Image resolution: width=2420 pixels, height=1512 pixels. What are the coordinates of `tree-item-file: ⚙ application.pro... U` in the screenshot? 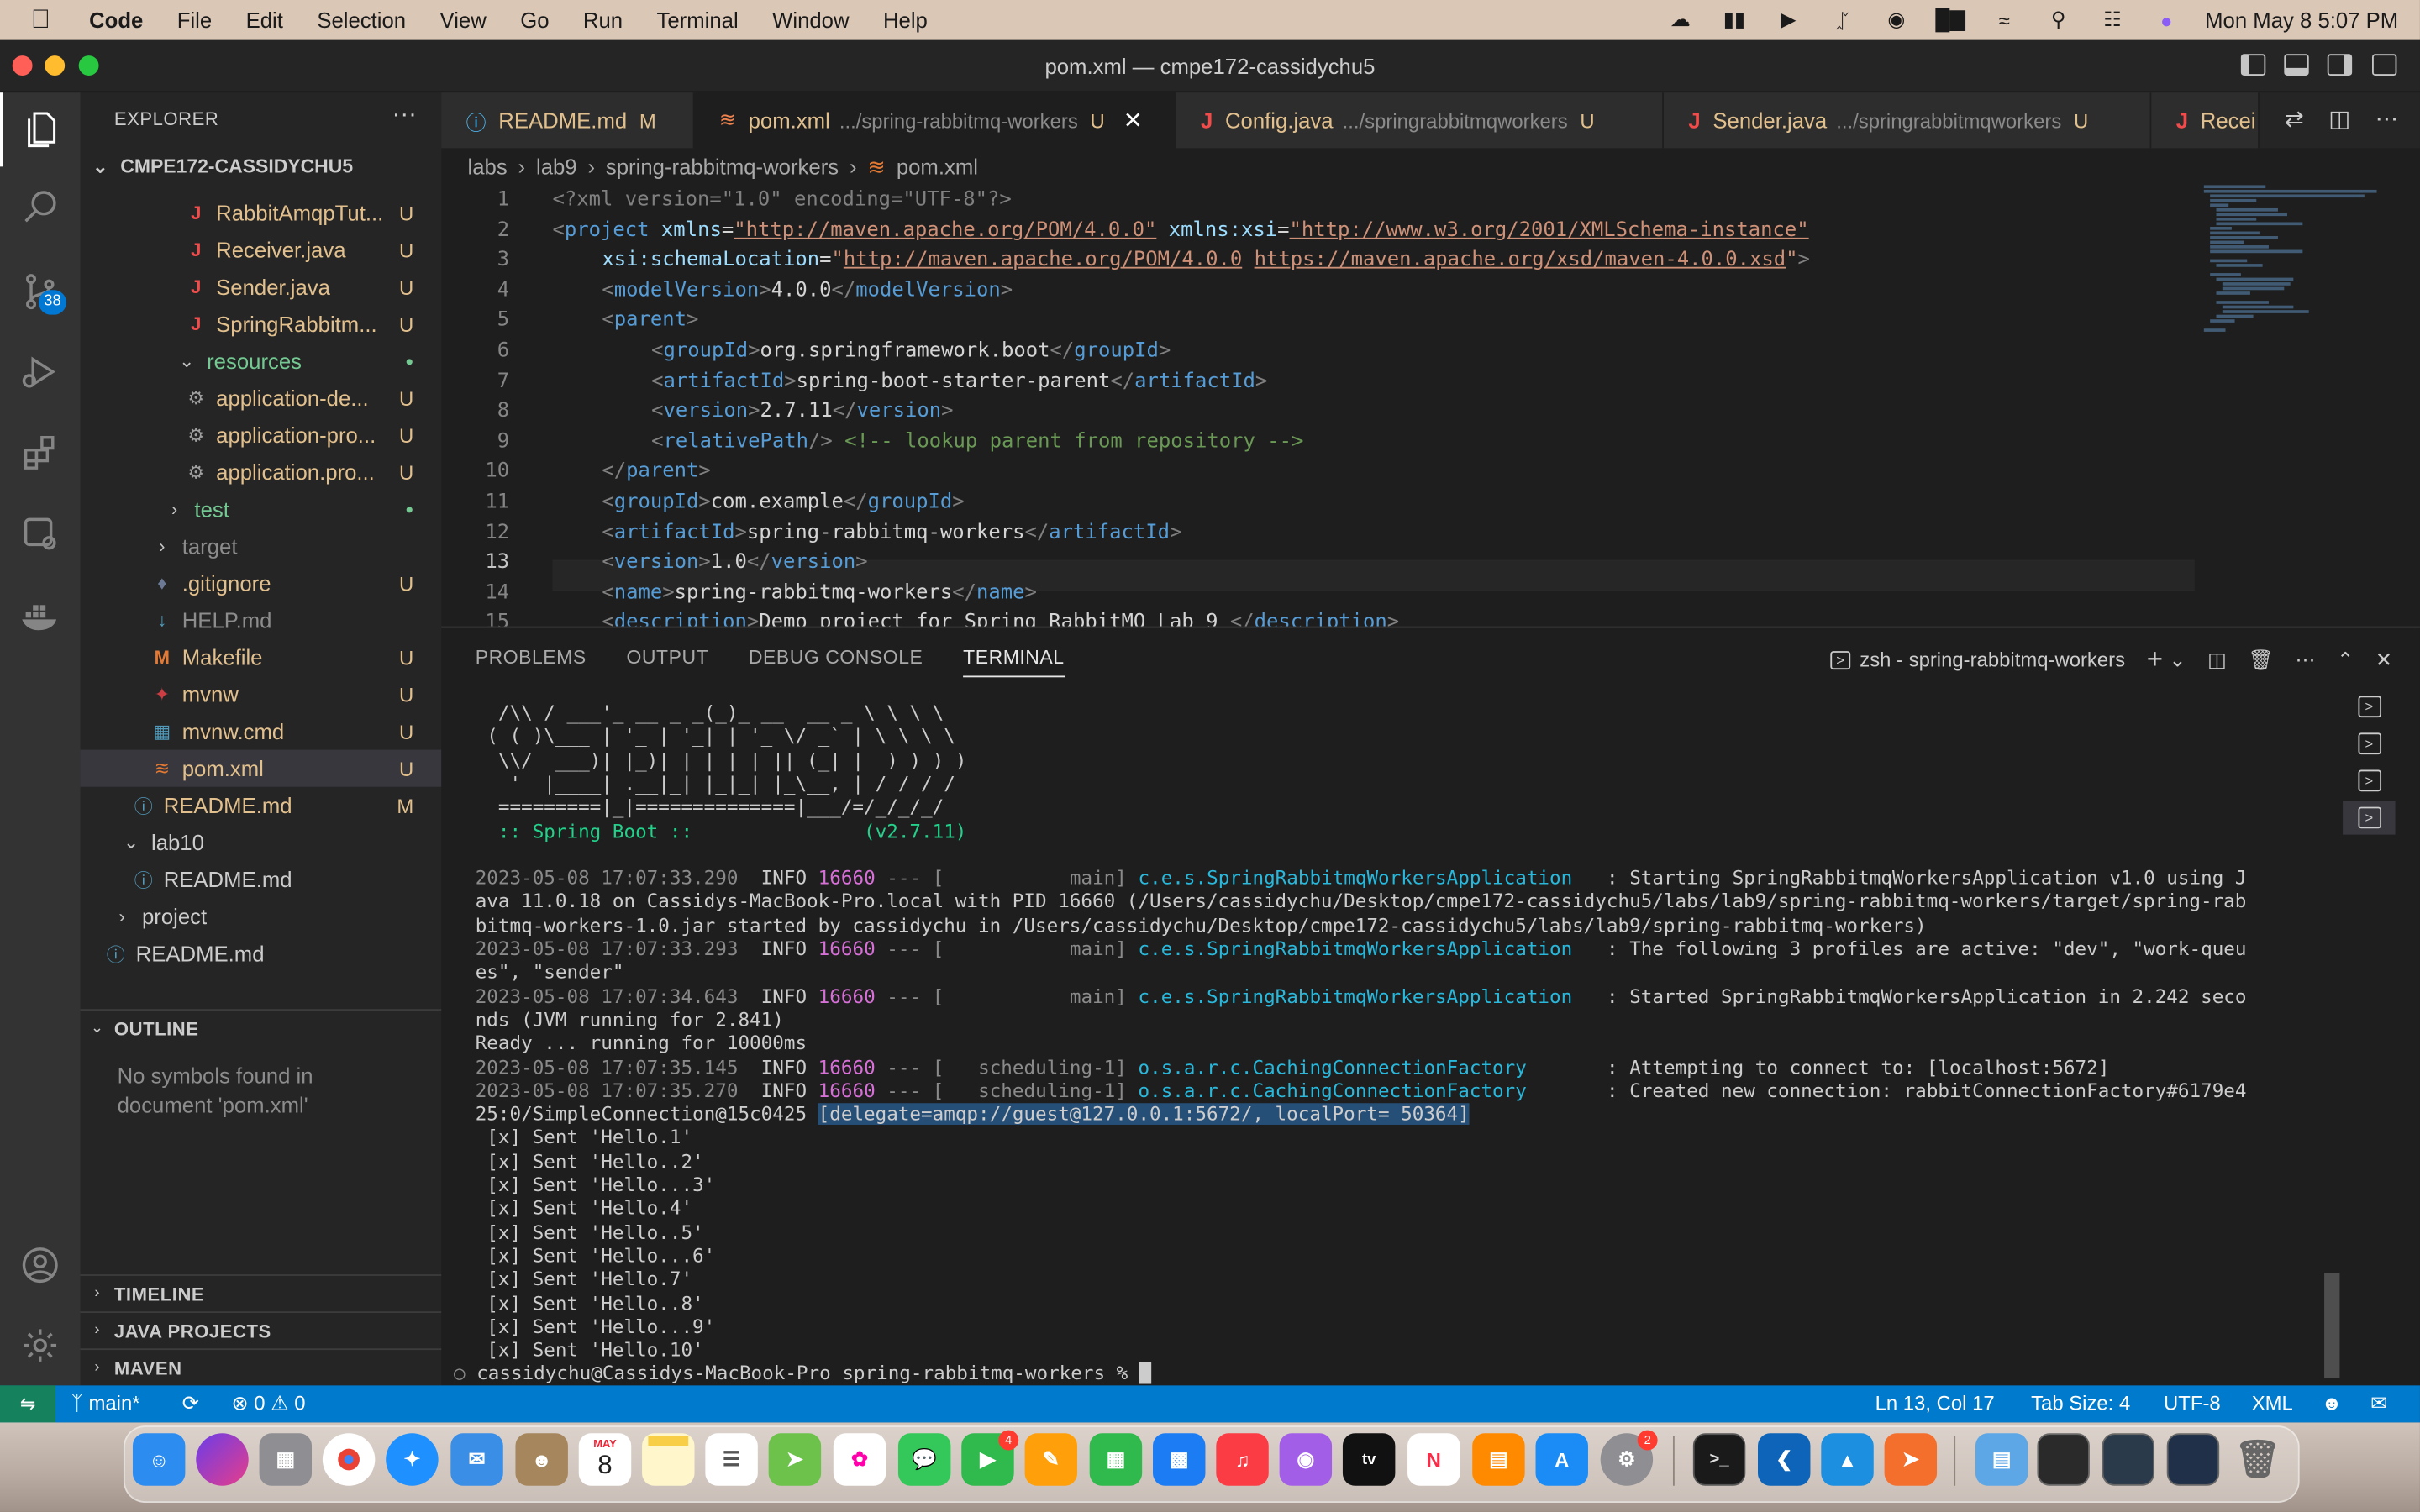 It's located at (261, 472).